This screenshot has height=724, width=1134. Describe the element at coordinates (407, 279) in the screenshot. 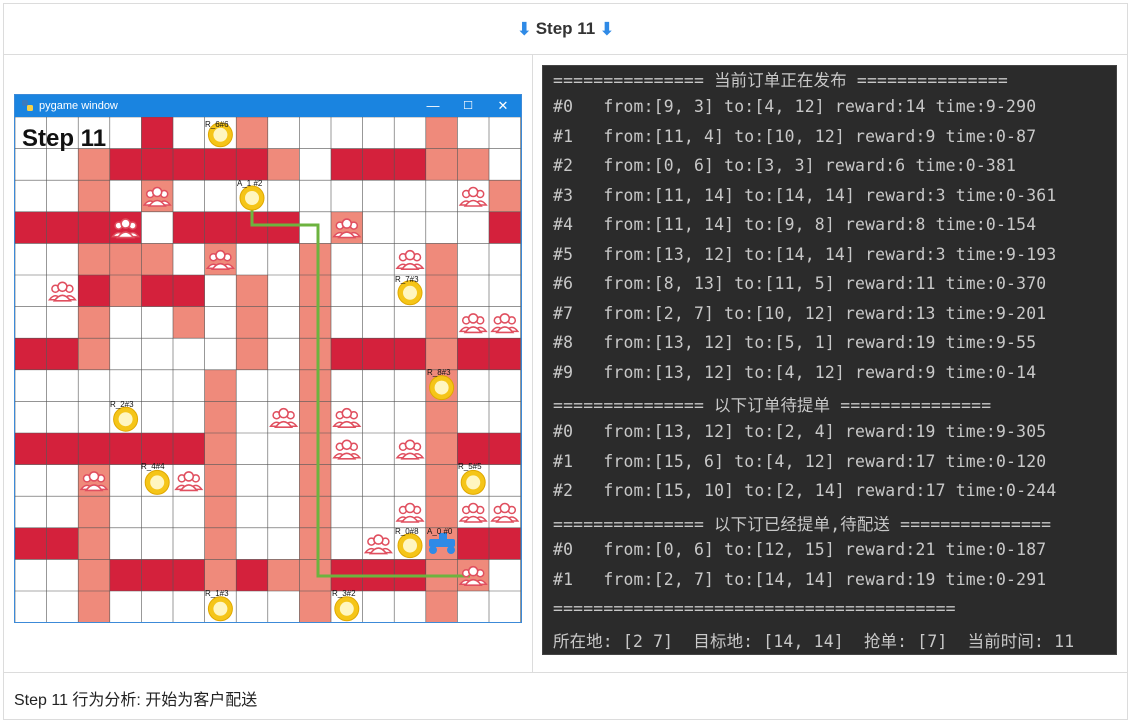

I see `marker-r7: R_7#3` at that location.